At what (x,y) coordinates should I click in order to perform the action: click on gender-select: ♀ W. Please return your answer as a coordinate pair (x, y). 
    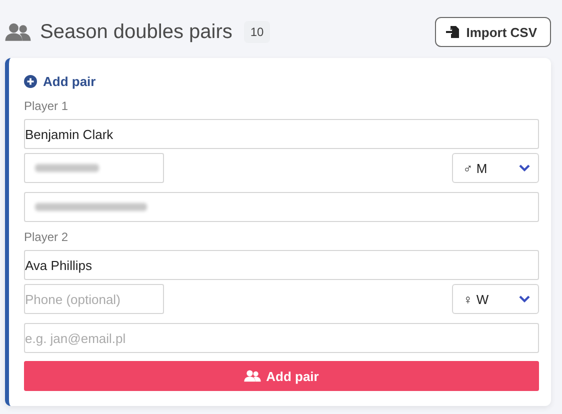
    Looking at the image, I should click on (495, 299).